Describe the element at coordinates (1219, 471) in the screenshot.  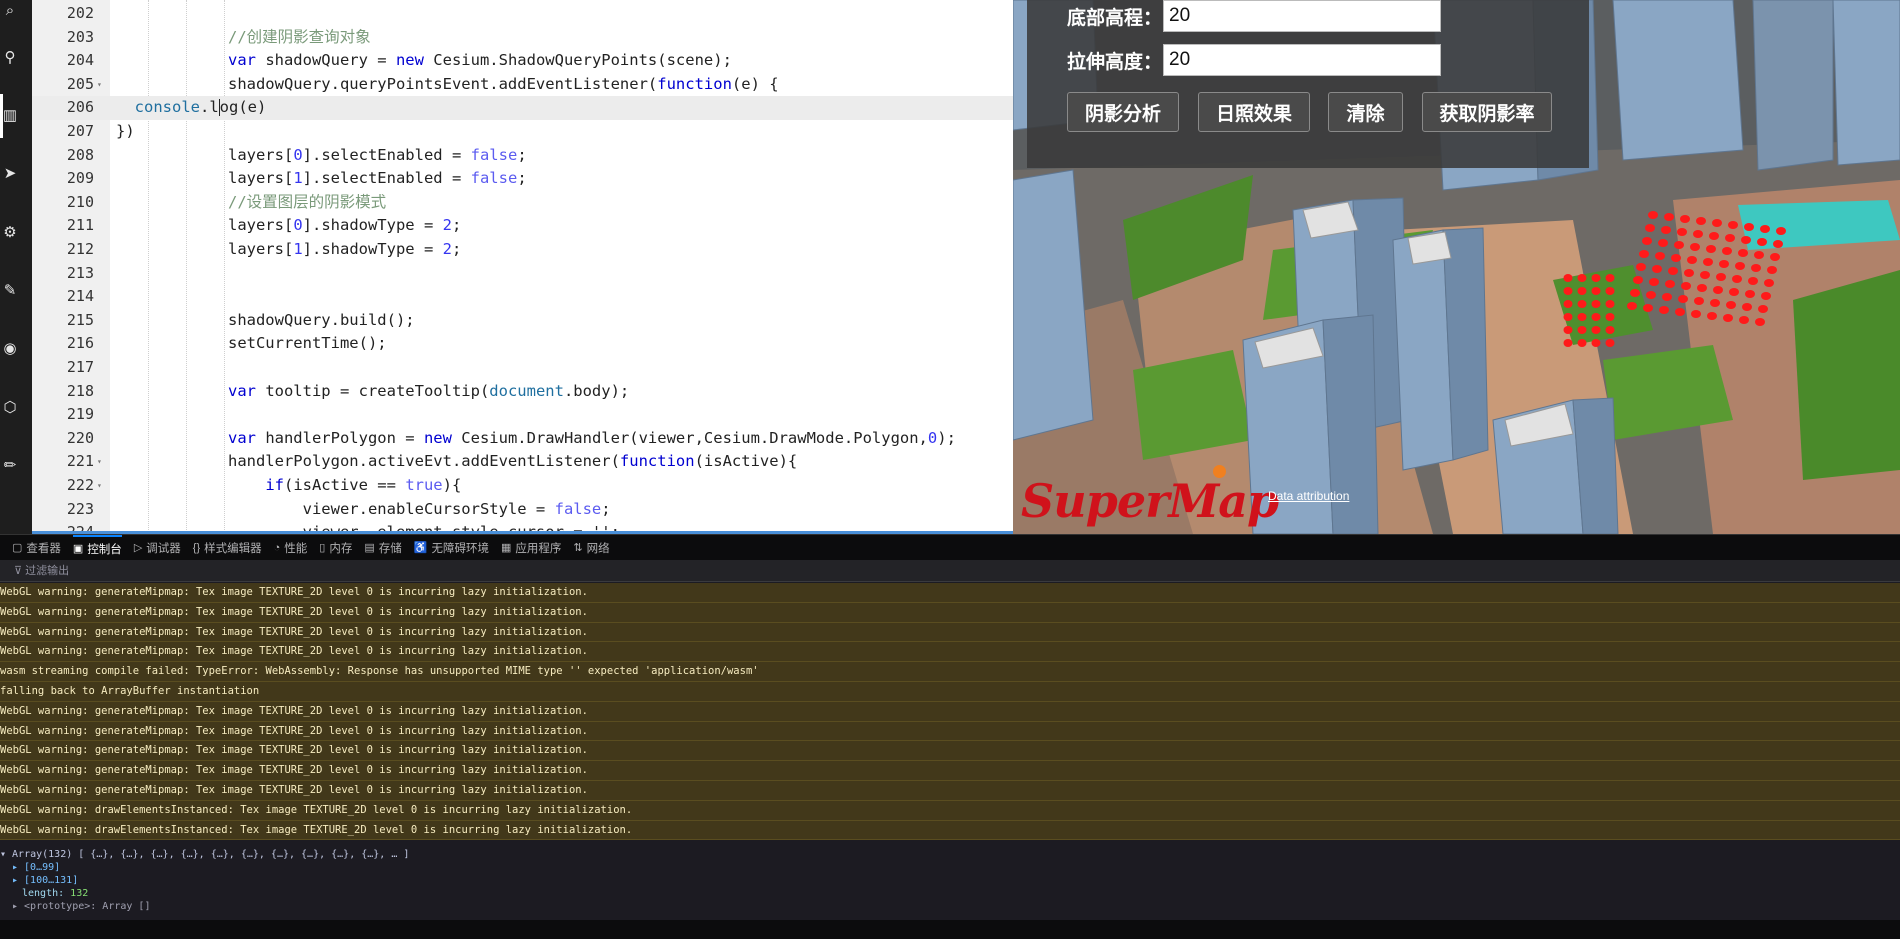
I see `logo-dot` at that location.